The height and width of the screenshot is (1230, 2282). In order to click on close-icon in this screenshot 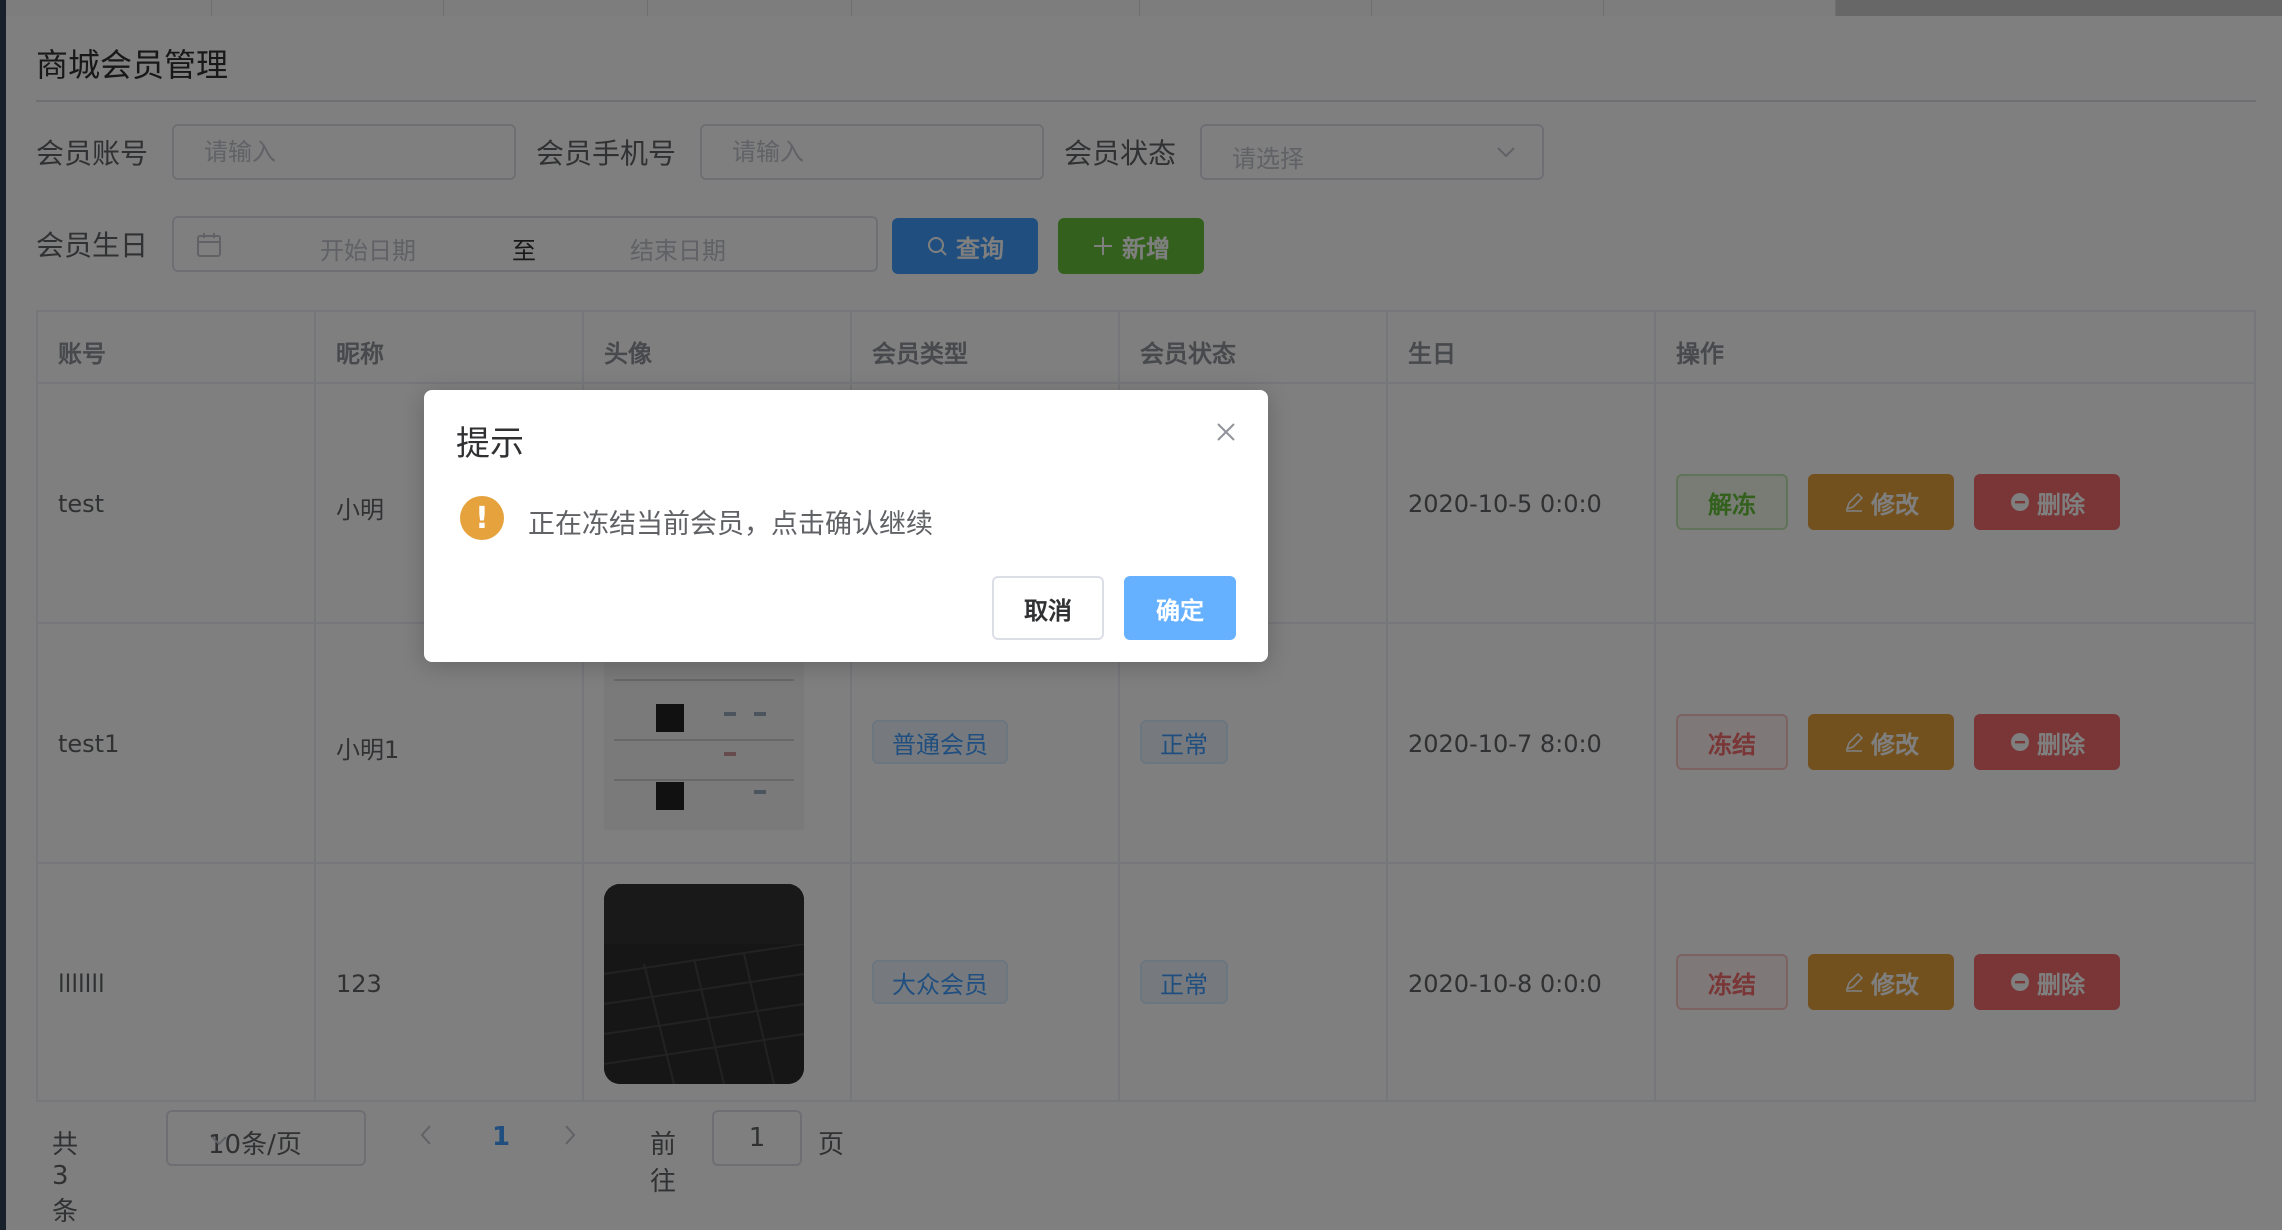, I will do `click(1226, 434)`.